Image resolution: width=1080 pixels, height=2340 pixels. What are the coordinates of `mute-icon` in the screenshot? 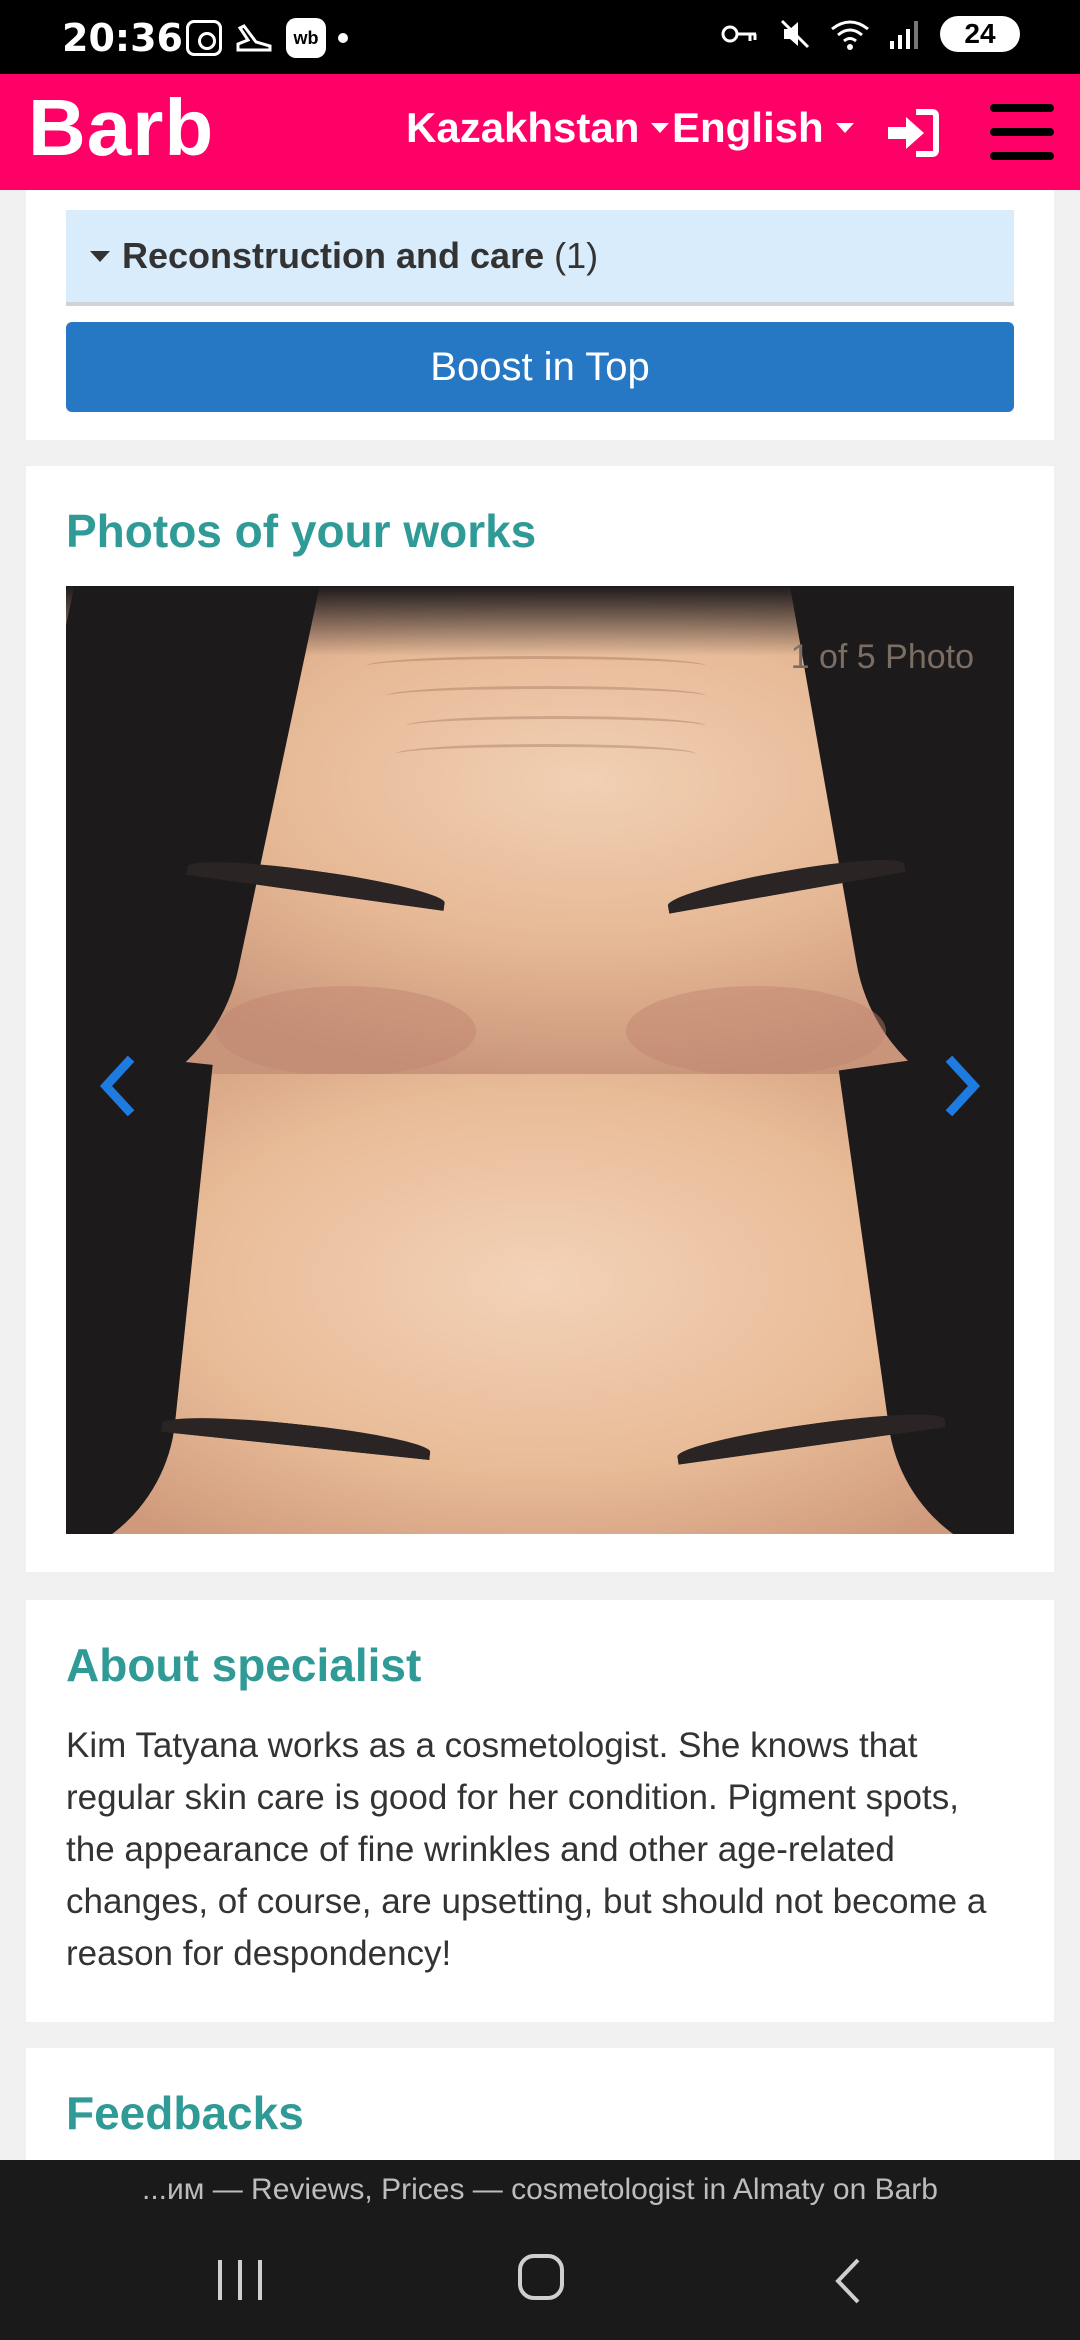 It's located at (795, 34).